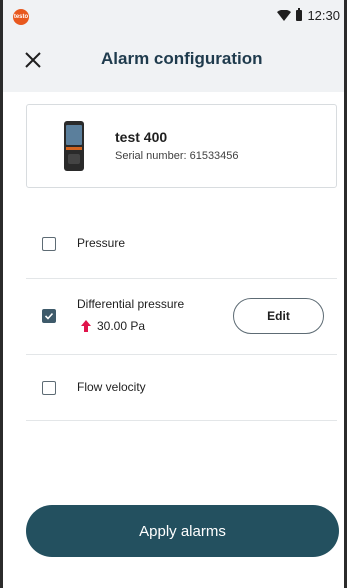 The image size is (347, 588). Describe the element at coordinates (21, 17) in the screenshot. I see `testo-logo-icon: testo` at that location.